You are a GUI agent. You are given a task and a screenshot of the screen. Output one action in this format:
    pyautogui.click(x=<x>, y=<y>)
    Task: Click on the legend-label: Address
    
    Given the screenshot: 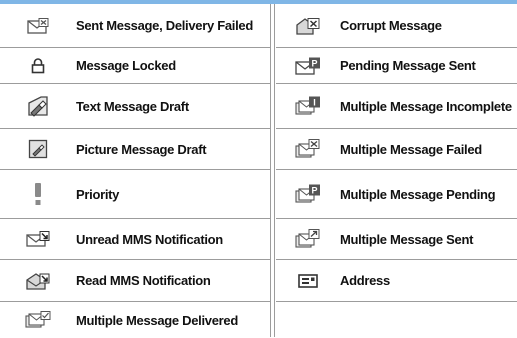 What is the action you would take?
    pyautogui.click(x=365, y=280)
    